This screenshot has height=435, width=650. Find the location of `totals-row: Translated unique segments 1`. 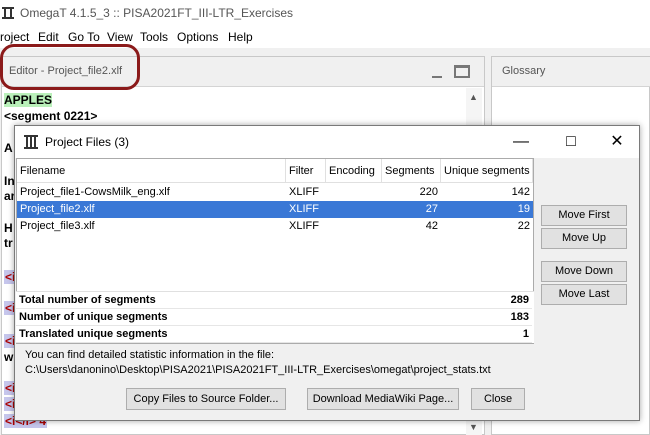

totals-row: Translated unique segments 1 is located at coordinates (274, 334).